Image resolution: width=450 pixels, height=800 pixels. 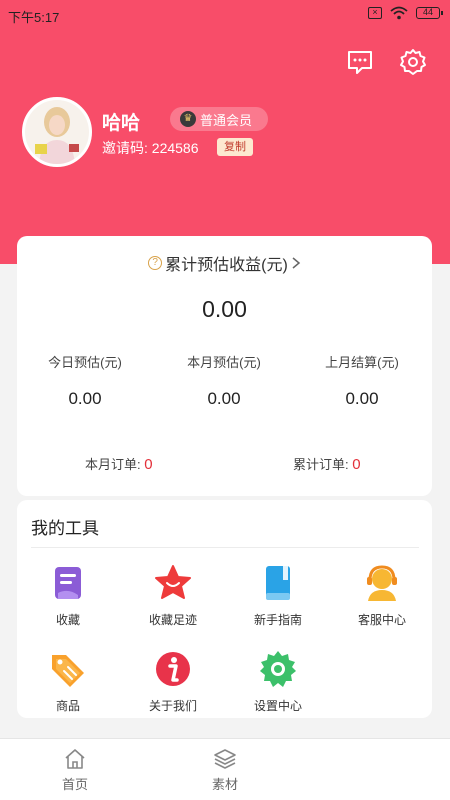 What do you see at coordinates (296, 263) in the screenshot?
I see `chevron-right-icon` at bounding box center [296, 263].